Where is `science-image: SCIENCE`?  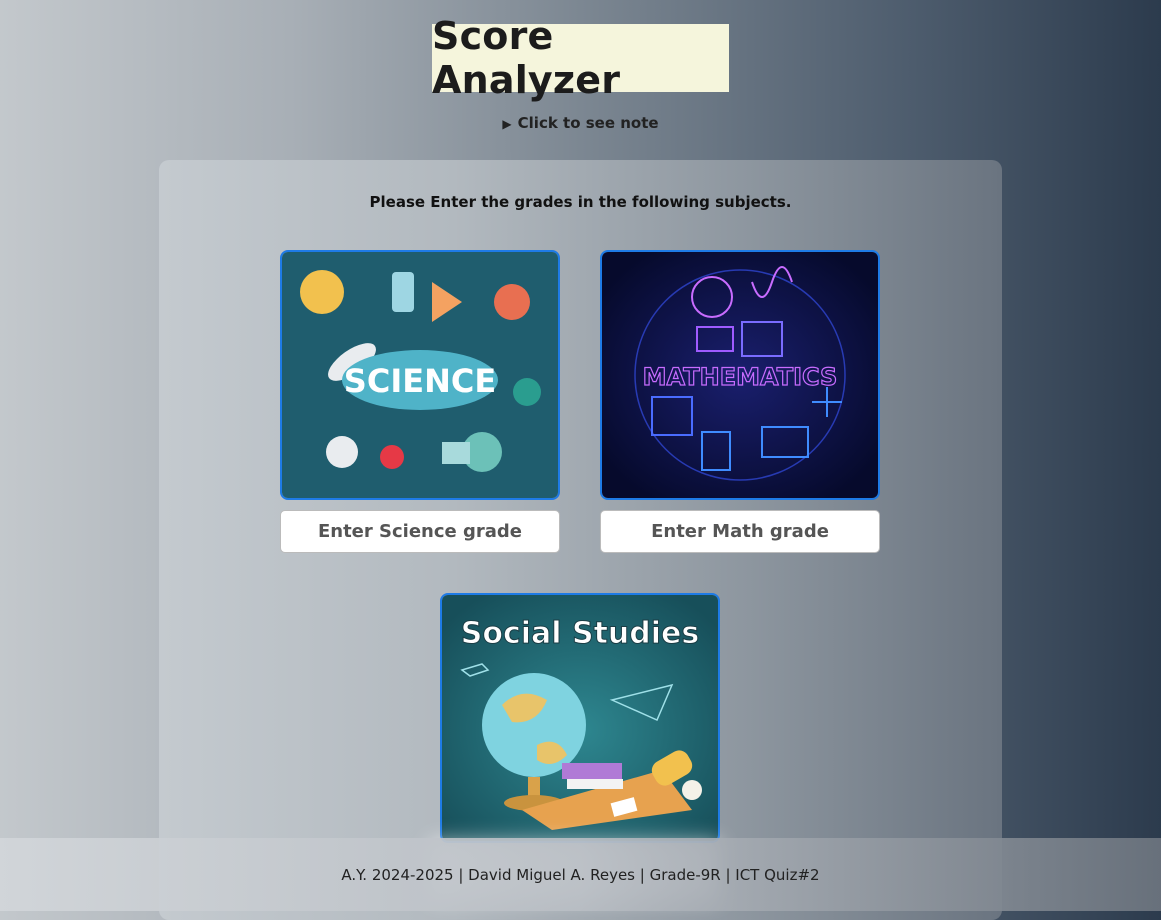
science-image: SCIENCE is located at coordinates (420, 375).